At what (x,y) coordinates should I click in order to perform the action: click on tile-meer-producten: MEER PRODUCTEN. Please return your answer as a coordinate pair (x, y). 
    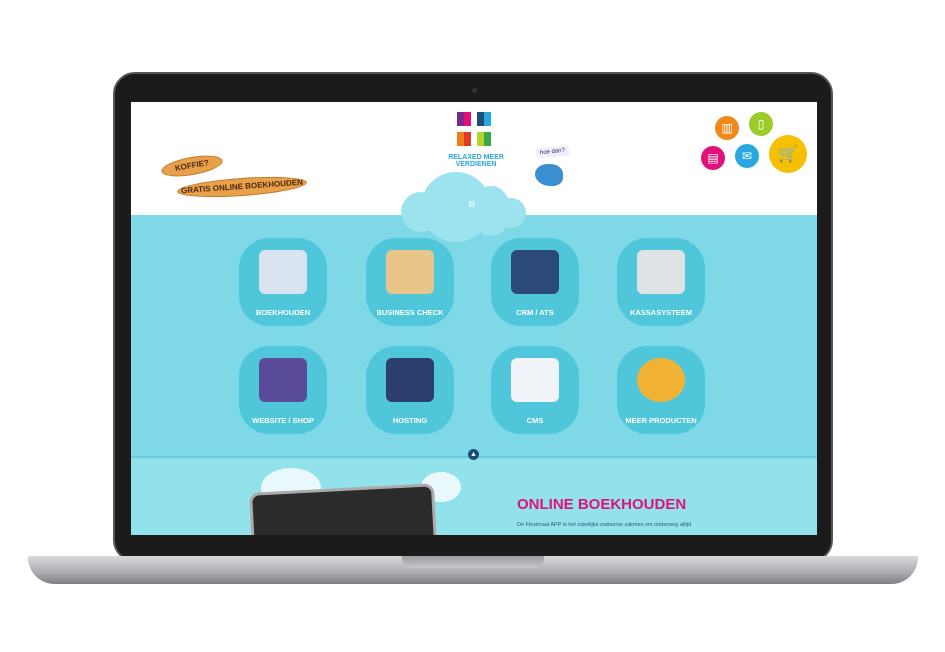
    Looking at the image, I should click on (661, 390).